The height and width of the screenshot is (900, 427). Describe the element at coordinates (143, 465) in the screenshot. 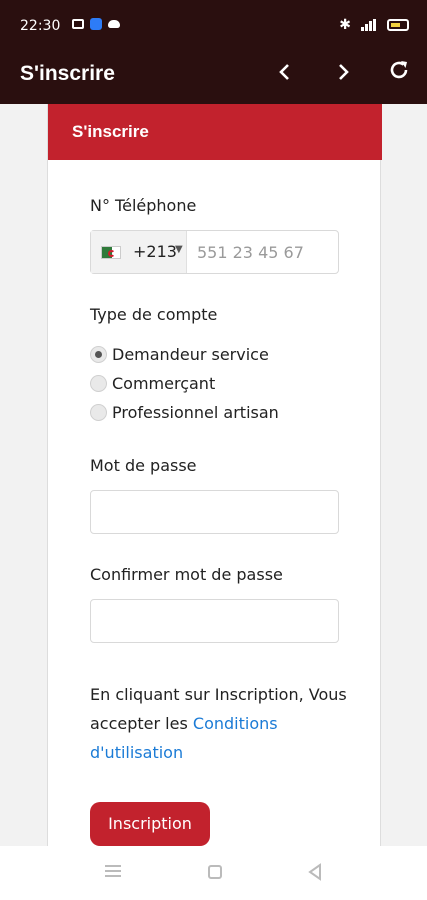

I see `password-label: Mot de passe` at that location.